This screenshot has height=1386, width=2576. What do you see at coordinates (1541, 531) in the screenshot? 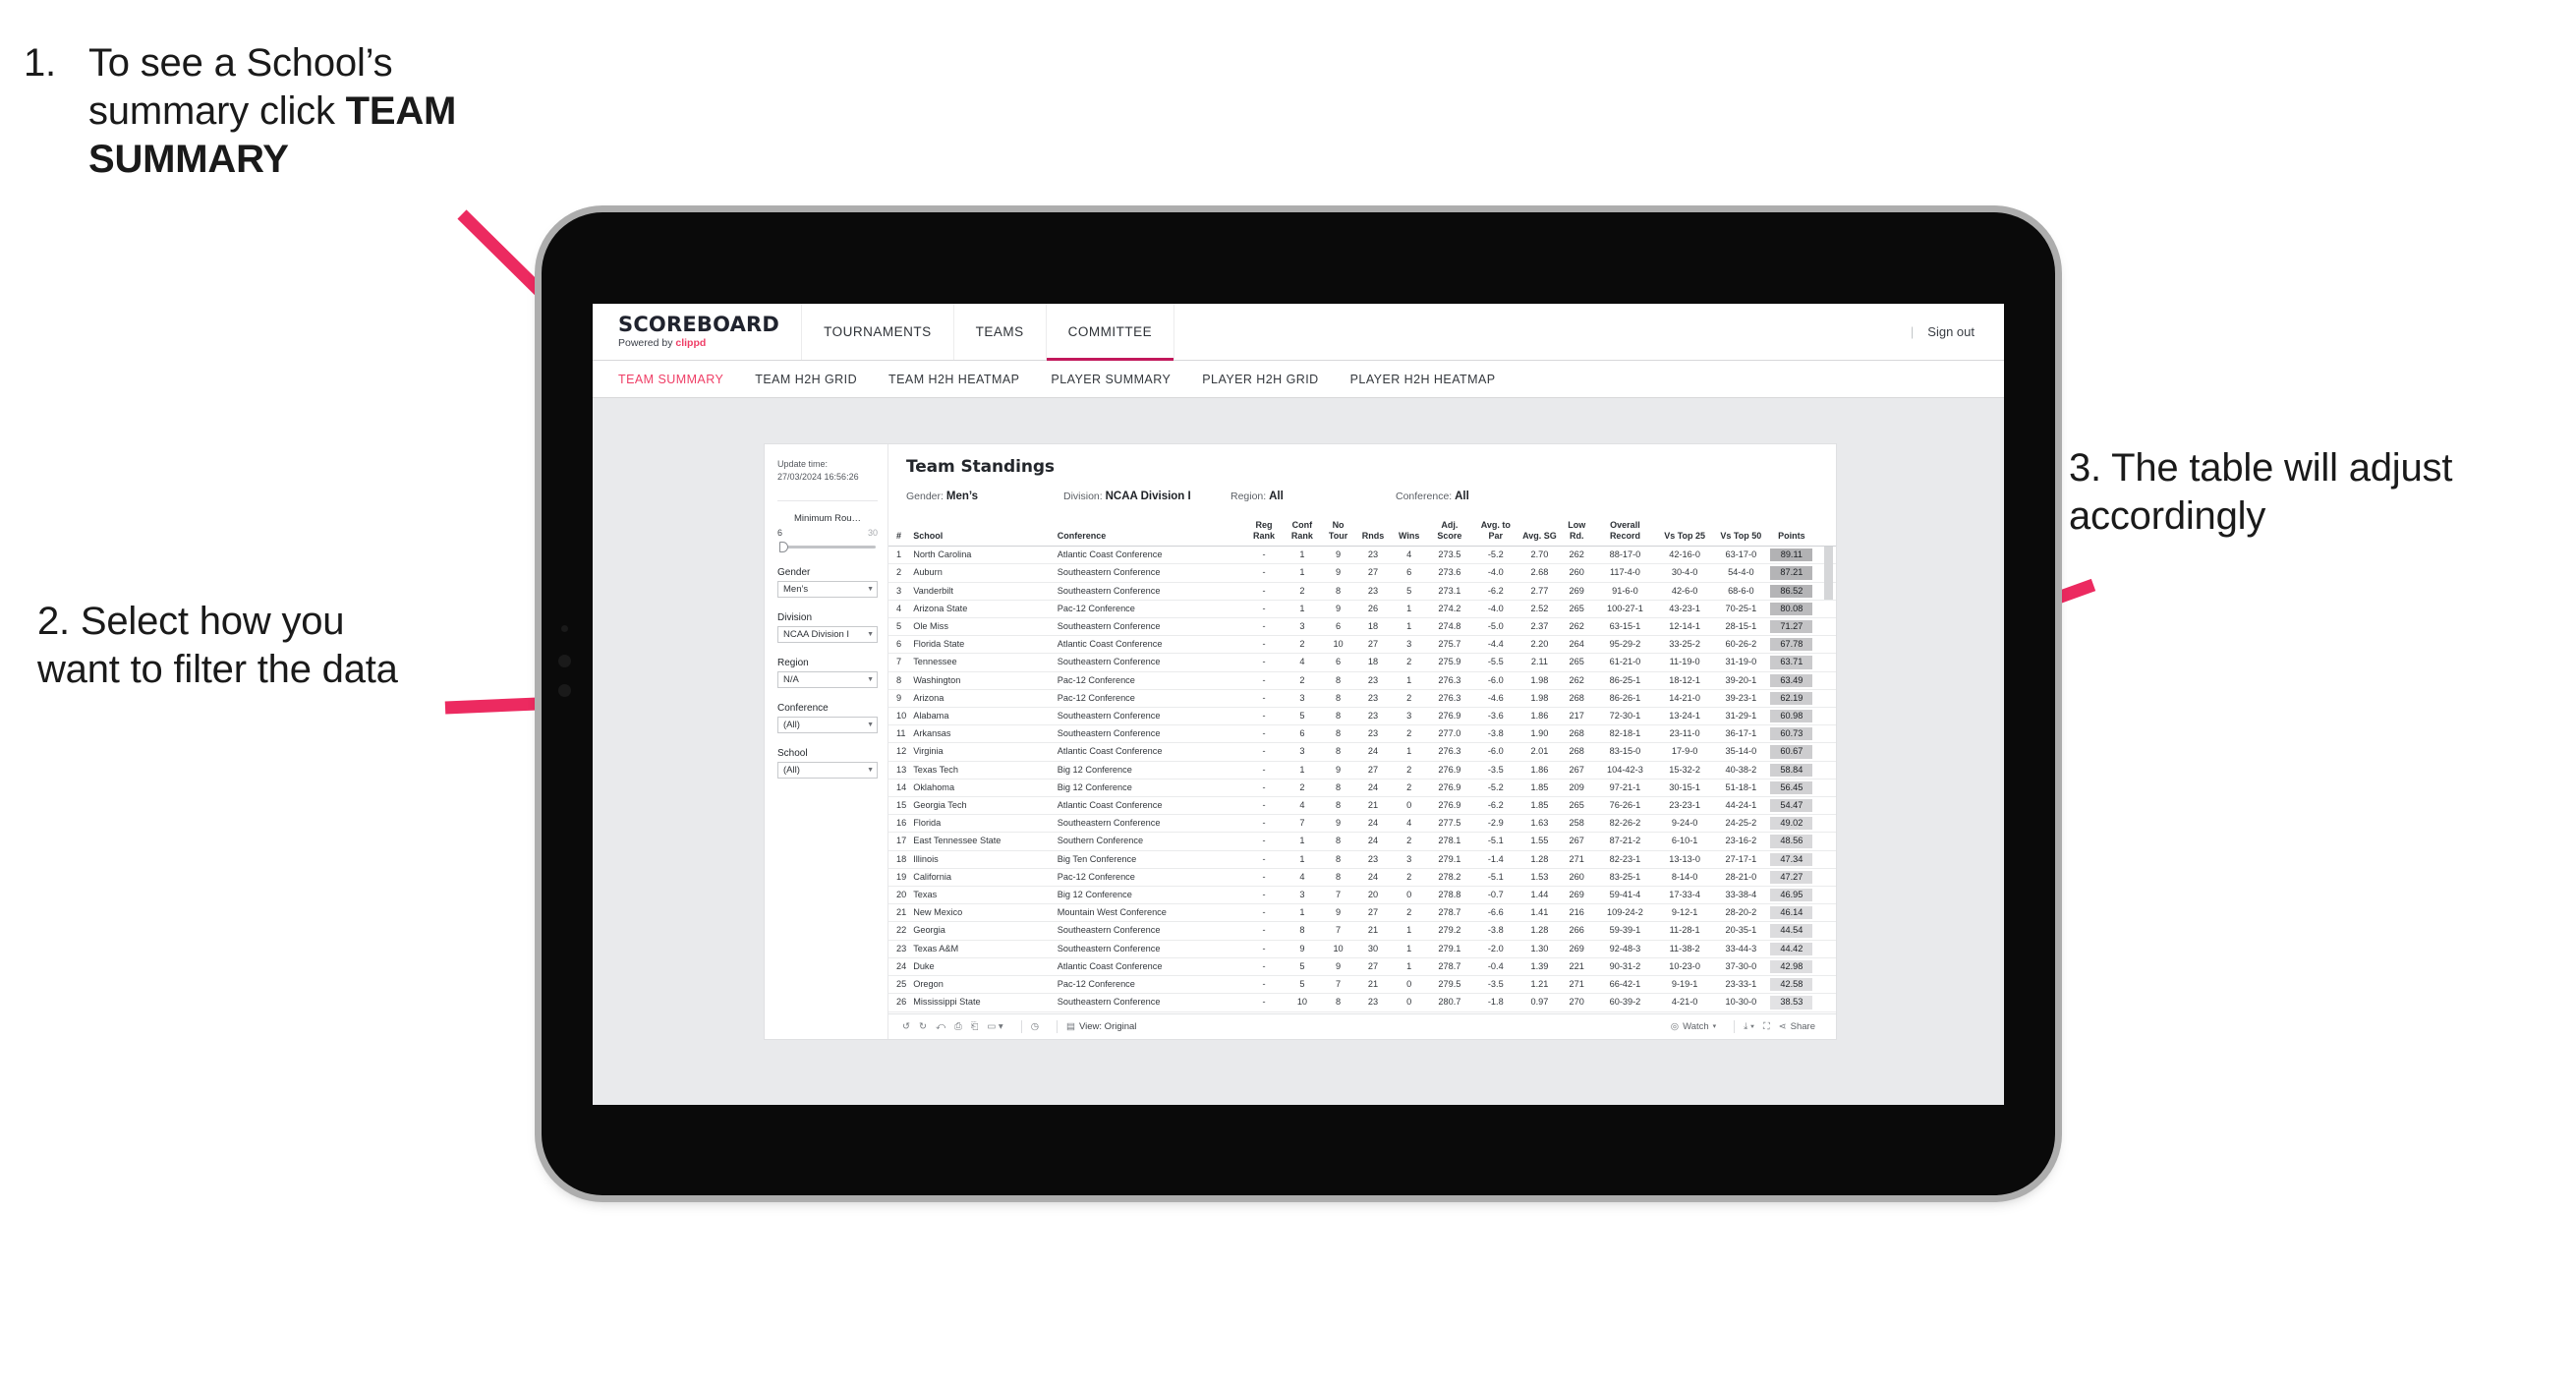
I see `col-avg-sg: Avg. SG` at bounding box center [1541, 531].